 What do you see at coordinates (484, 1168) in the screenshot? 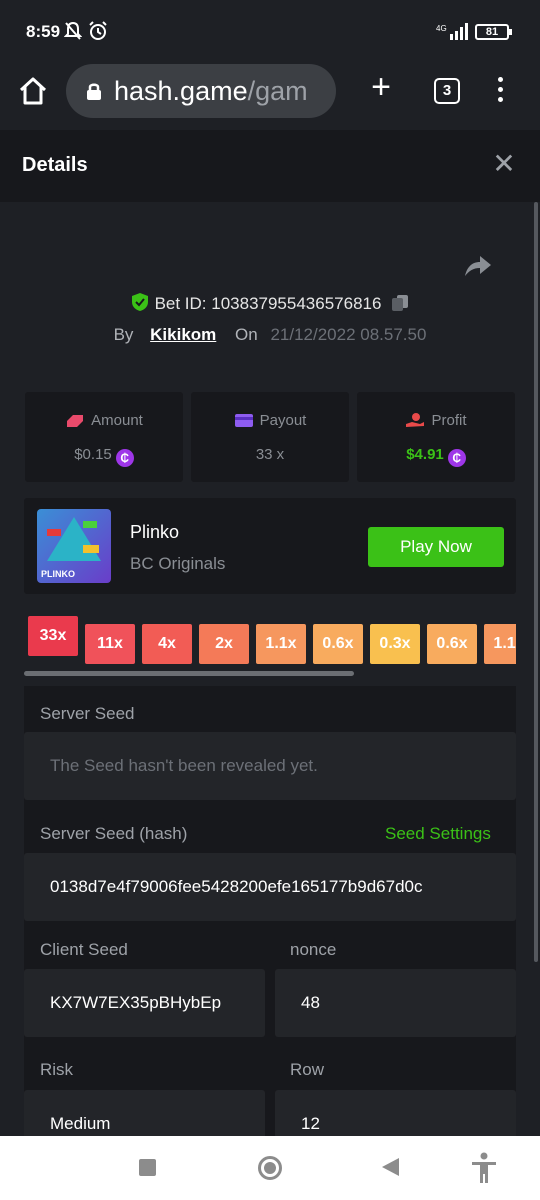
I see `accessibility-icon` at bounding box center [484, 1168].